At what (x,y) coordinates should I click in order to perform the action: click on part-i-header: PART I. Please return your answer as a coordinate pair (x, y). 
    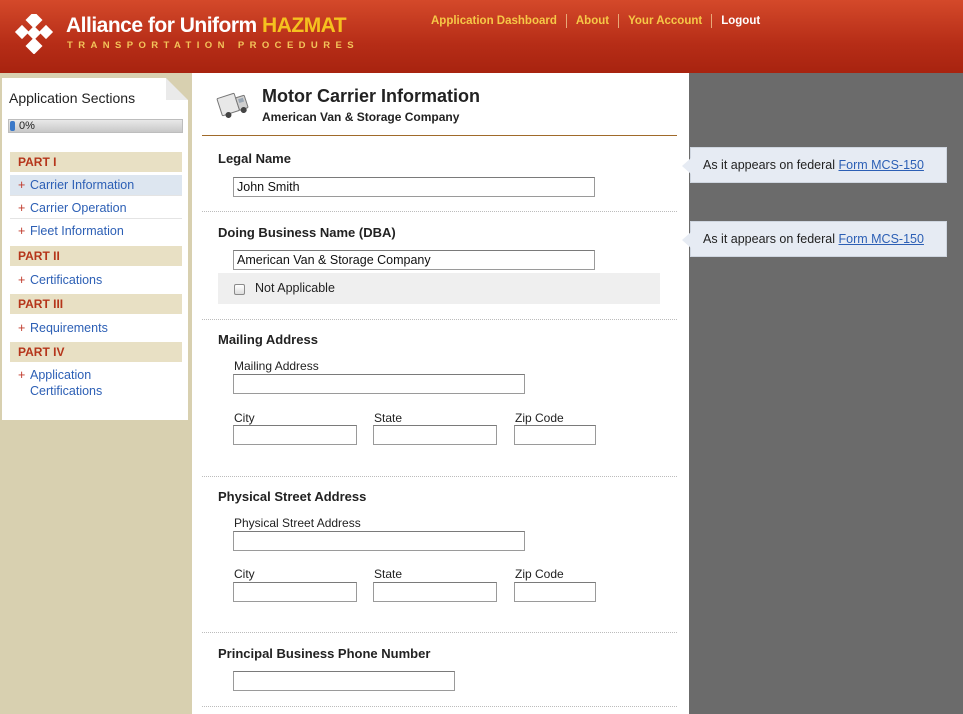
    Looking at the image, I should click on (96, 162).